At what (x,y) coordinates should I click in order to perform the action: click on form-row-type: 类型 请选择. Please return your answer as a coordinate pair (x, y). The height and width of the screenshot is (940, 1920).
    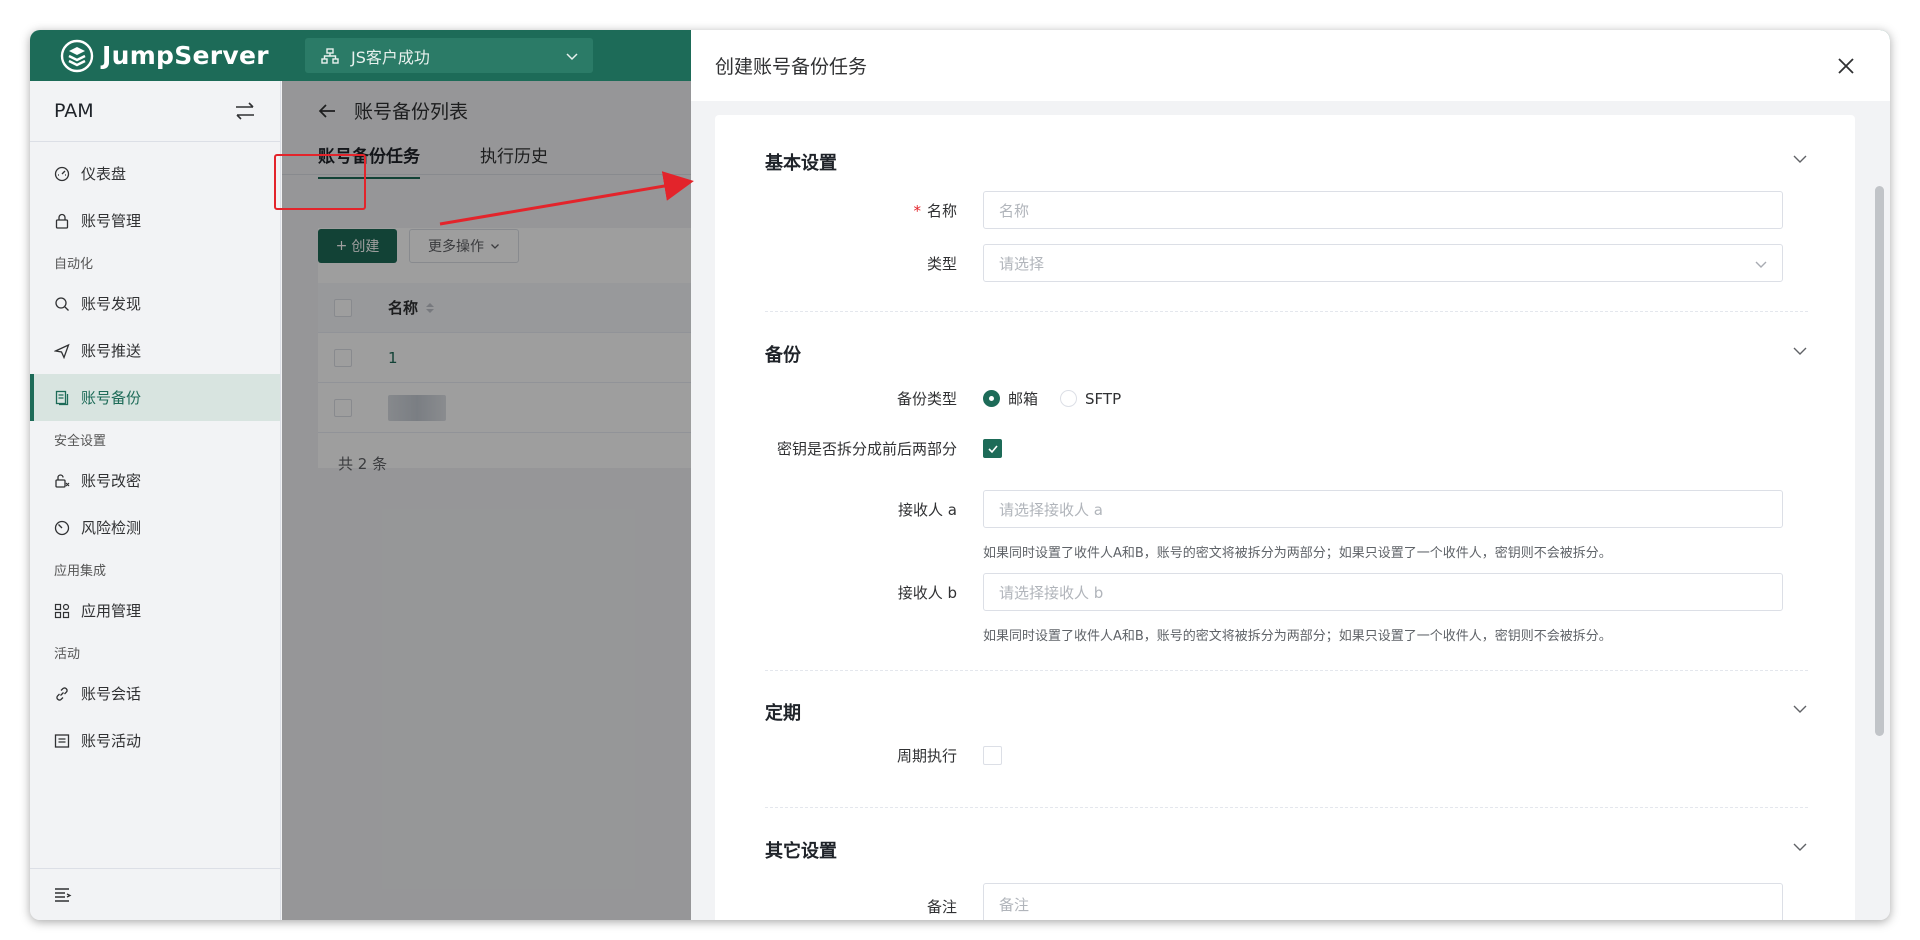
    Looking at the image, I should click on (1286, 263).